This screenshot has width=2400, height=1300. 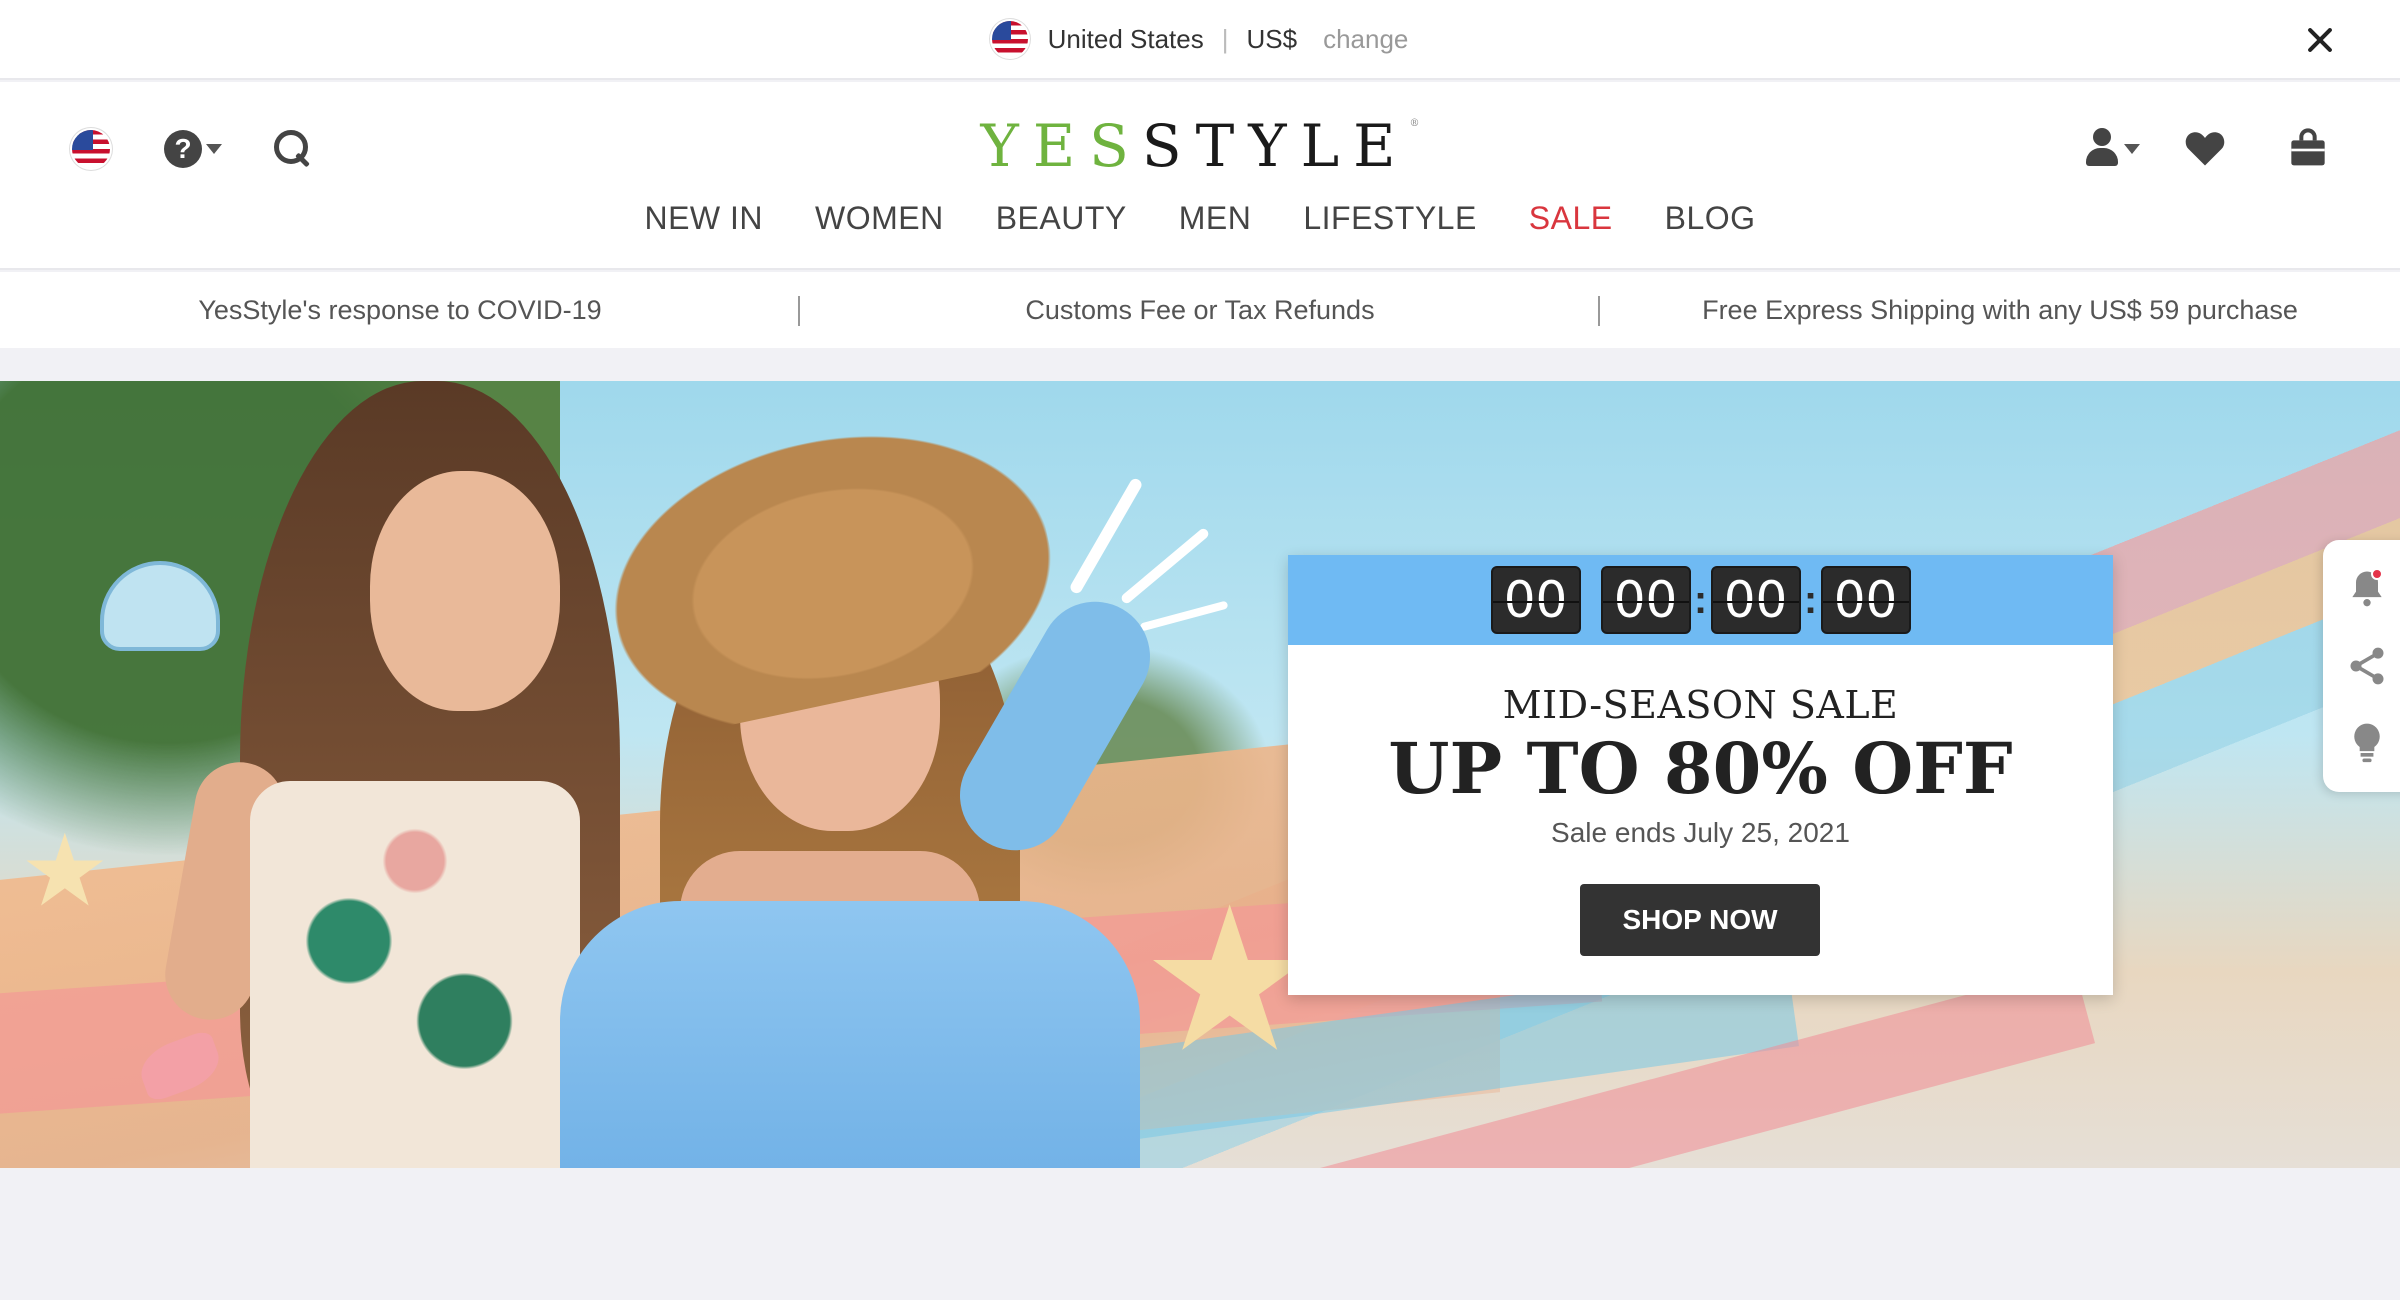 What do you see at coordinates (1061, 218) in the screenshot?
I see `nav-item-beauty: BEAUTY` at bounding box center [1061, 218].